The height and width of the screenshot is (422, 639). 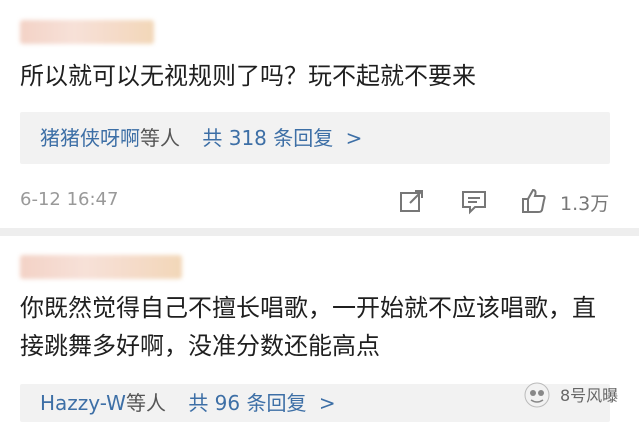 I want to click on comment-text: 所以就可以无视规则了吗？玩不起就不要来, so click(x=248, y=76).